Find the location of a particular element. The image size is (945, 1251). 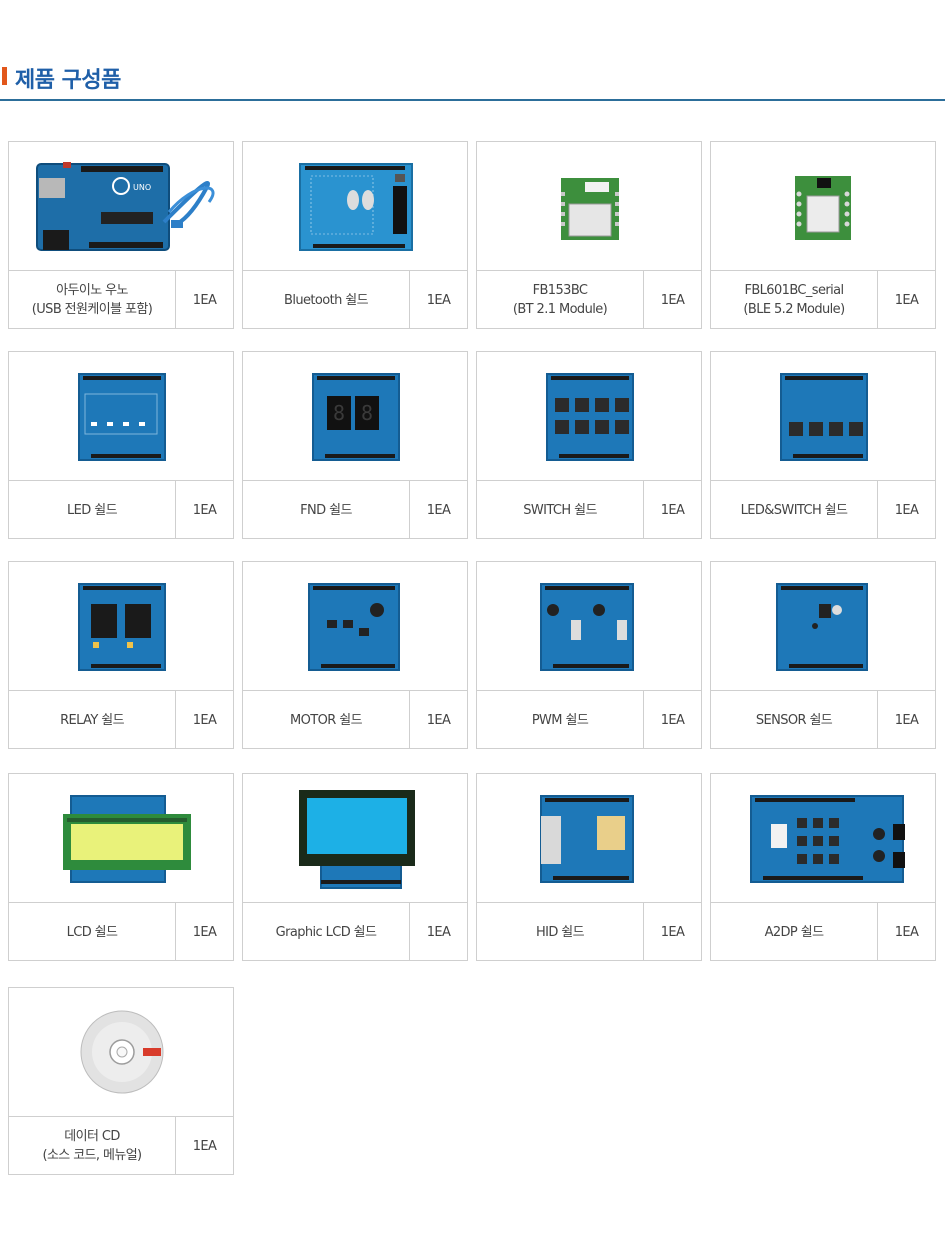

motor-shield-icon is located at coordinates (354, 627).